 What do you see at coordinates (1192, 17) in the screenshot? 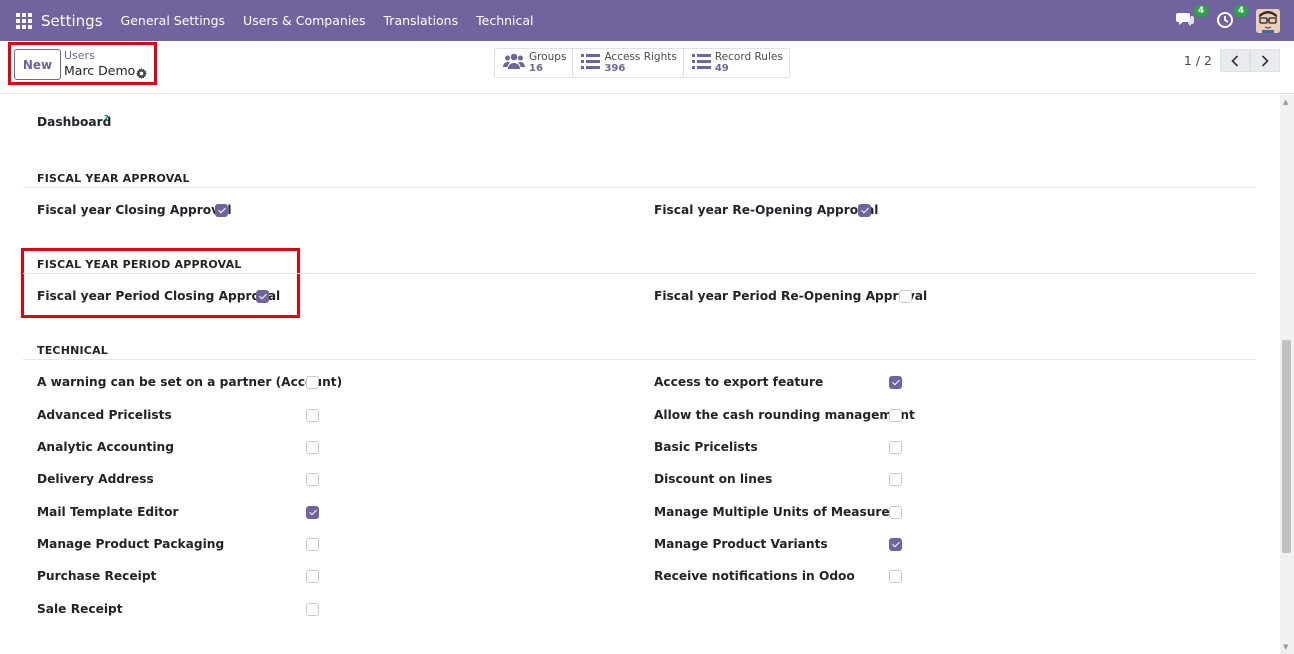
I see `messages-icon: 4` at bounding box center [1192, 17].